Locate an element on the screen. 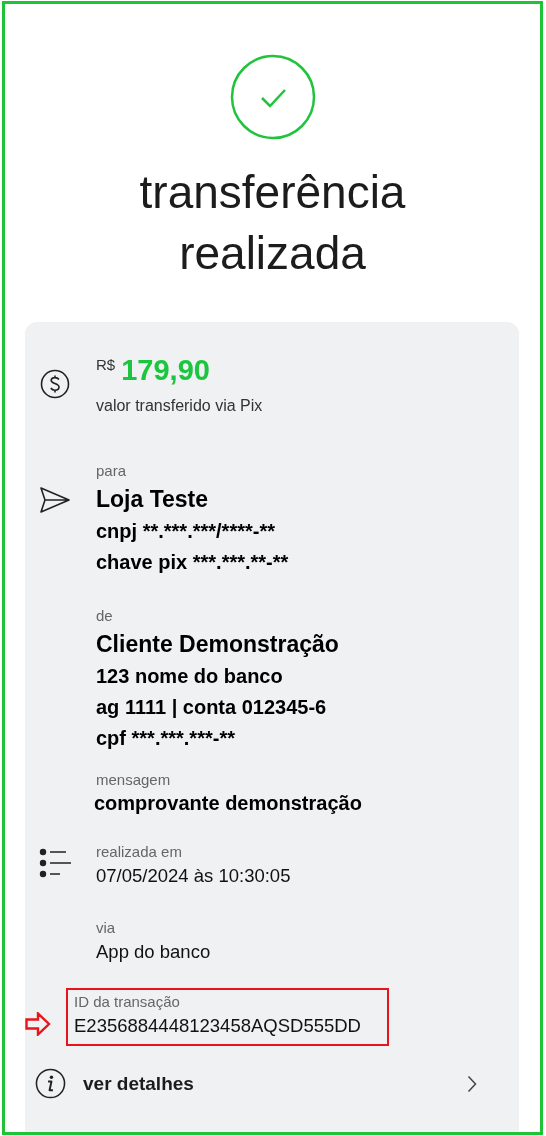 The image size is (546, 1136). payer-detail: cpf ***.***.***-** is located at coordinates (166, 738).